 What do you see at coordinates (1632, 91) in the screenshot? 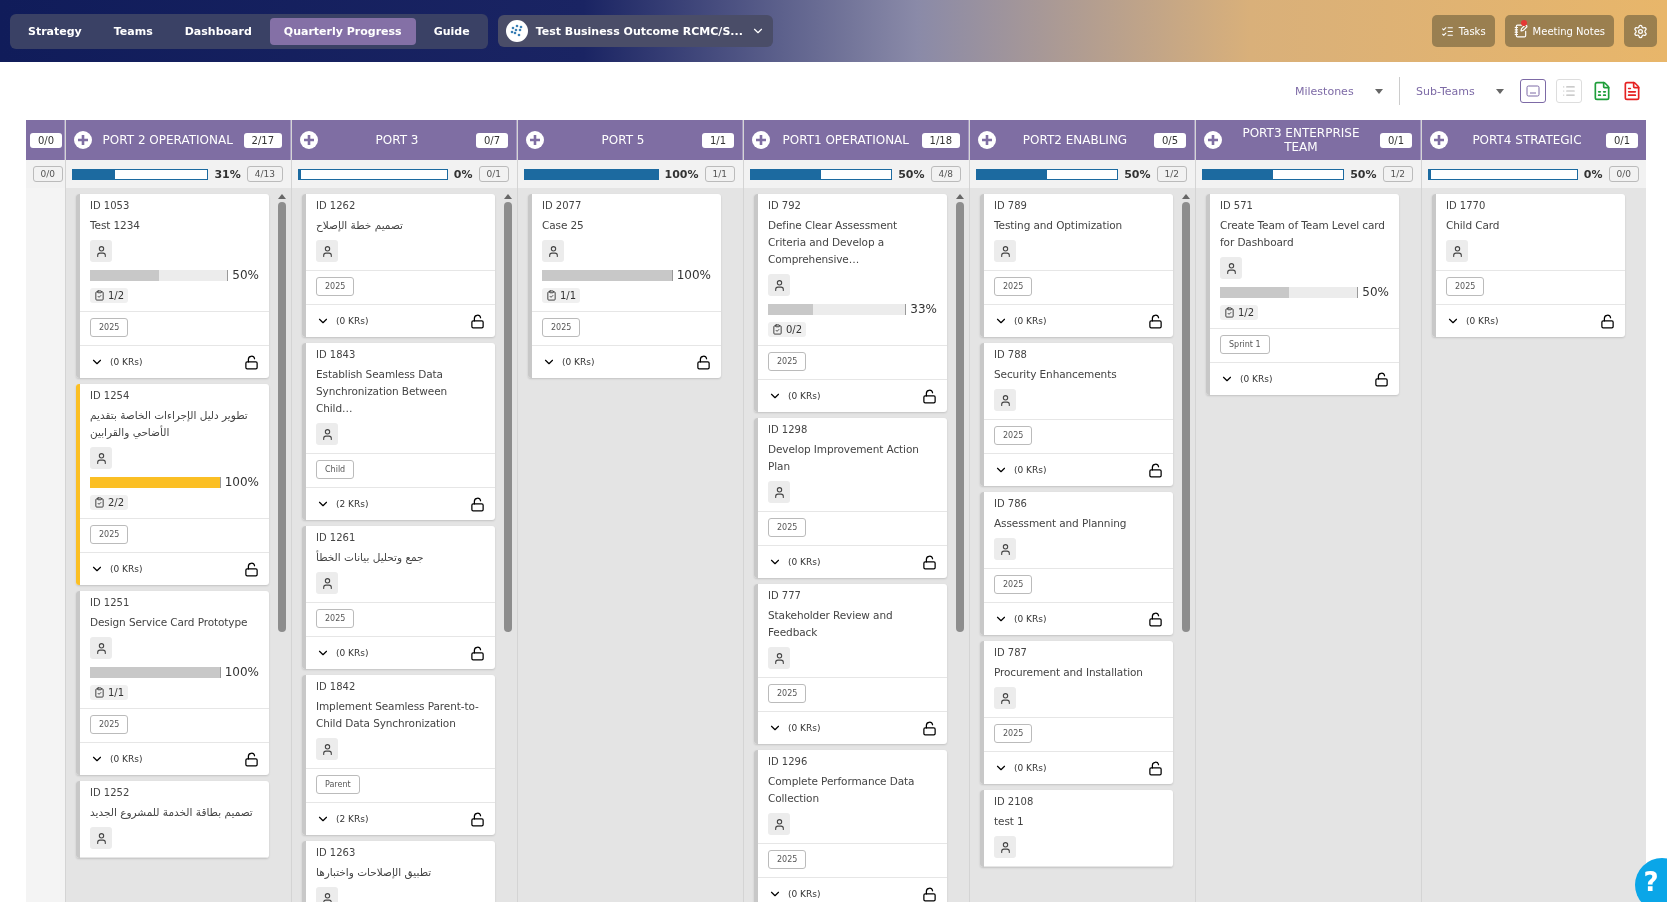
I see `pdf-export-icon` at bounding box center [1632, 91].